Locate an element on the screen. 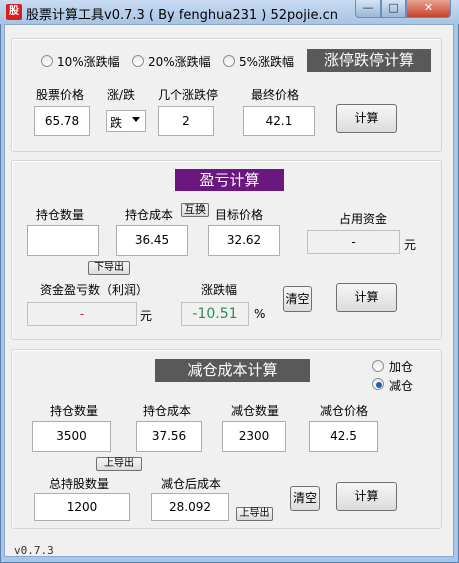 The height and width of the screenshot is (563, 459). pnl-value: - is located at coordinates (82, 314).